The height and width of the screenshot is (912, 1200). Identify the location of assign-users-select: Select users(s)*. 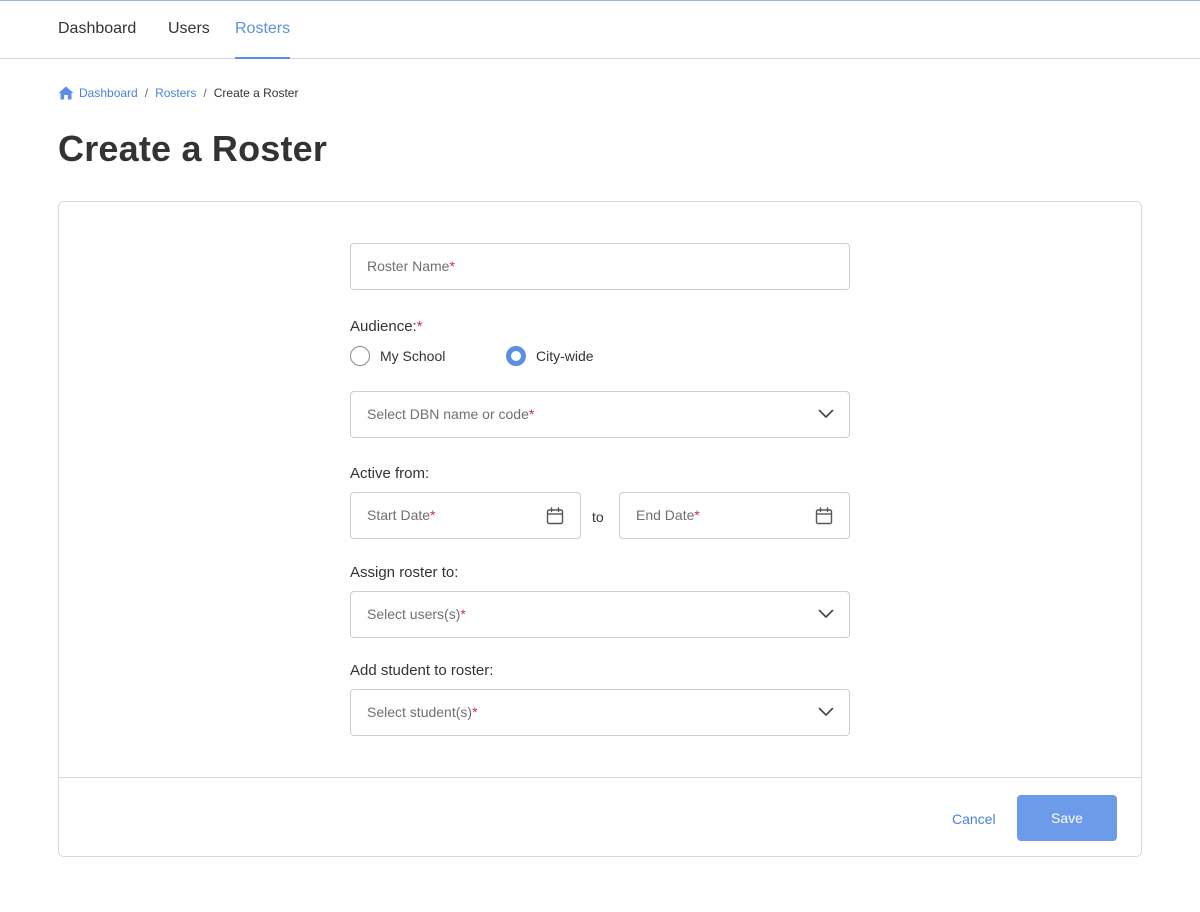
(600, 614).